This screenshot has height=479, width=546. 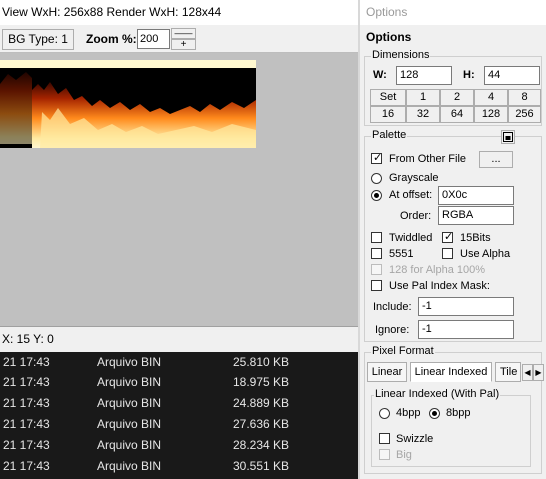 I want to click on 5551-label: 5551, so click(x=401, y=254).